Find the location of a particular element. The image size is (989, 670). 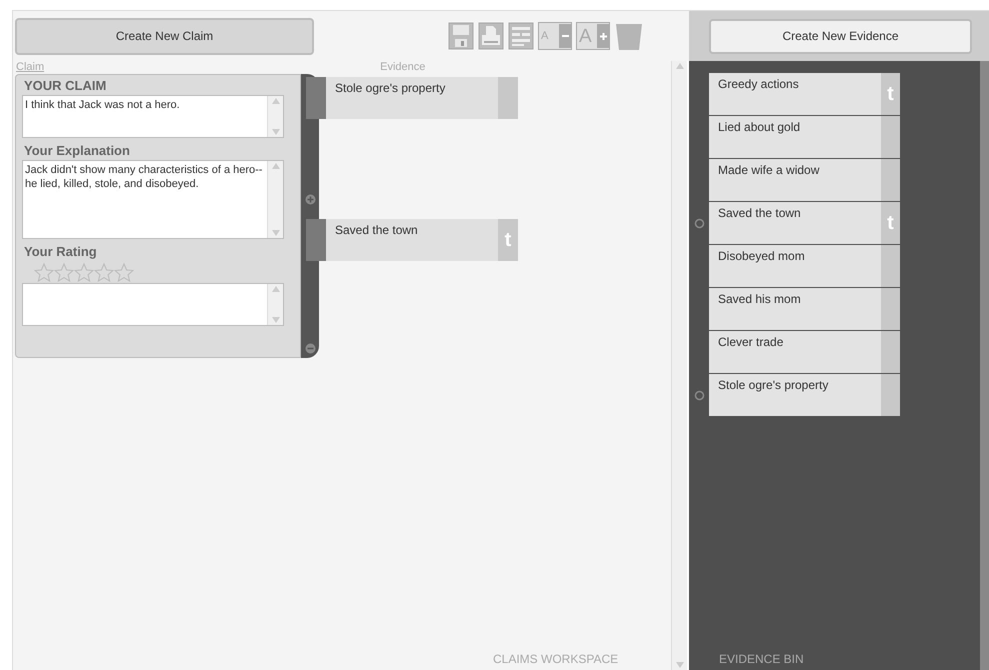

claim-heading: YOUR CLAIM is located at coordinates (66, 86).